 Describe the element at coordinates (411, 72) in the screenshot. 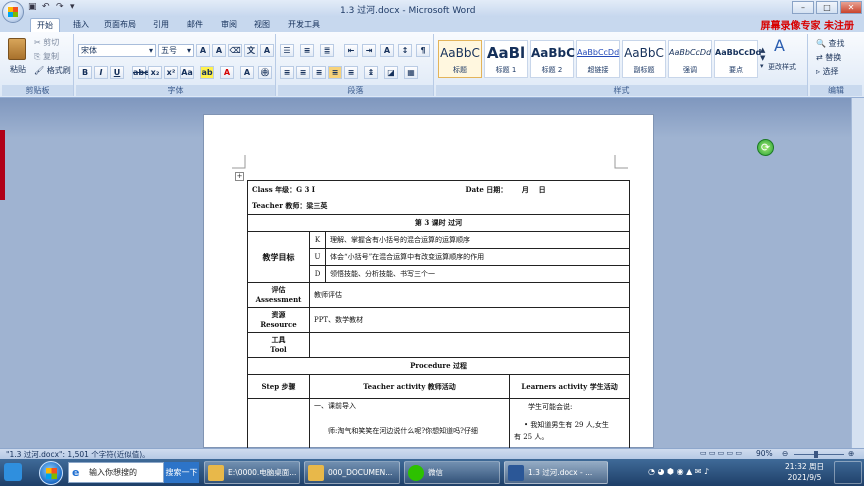

I see `borders-icon: ▦` at that location.